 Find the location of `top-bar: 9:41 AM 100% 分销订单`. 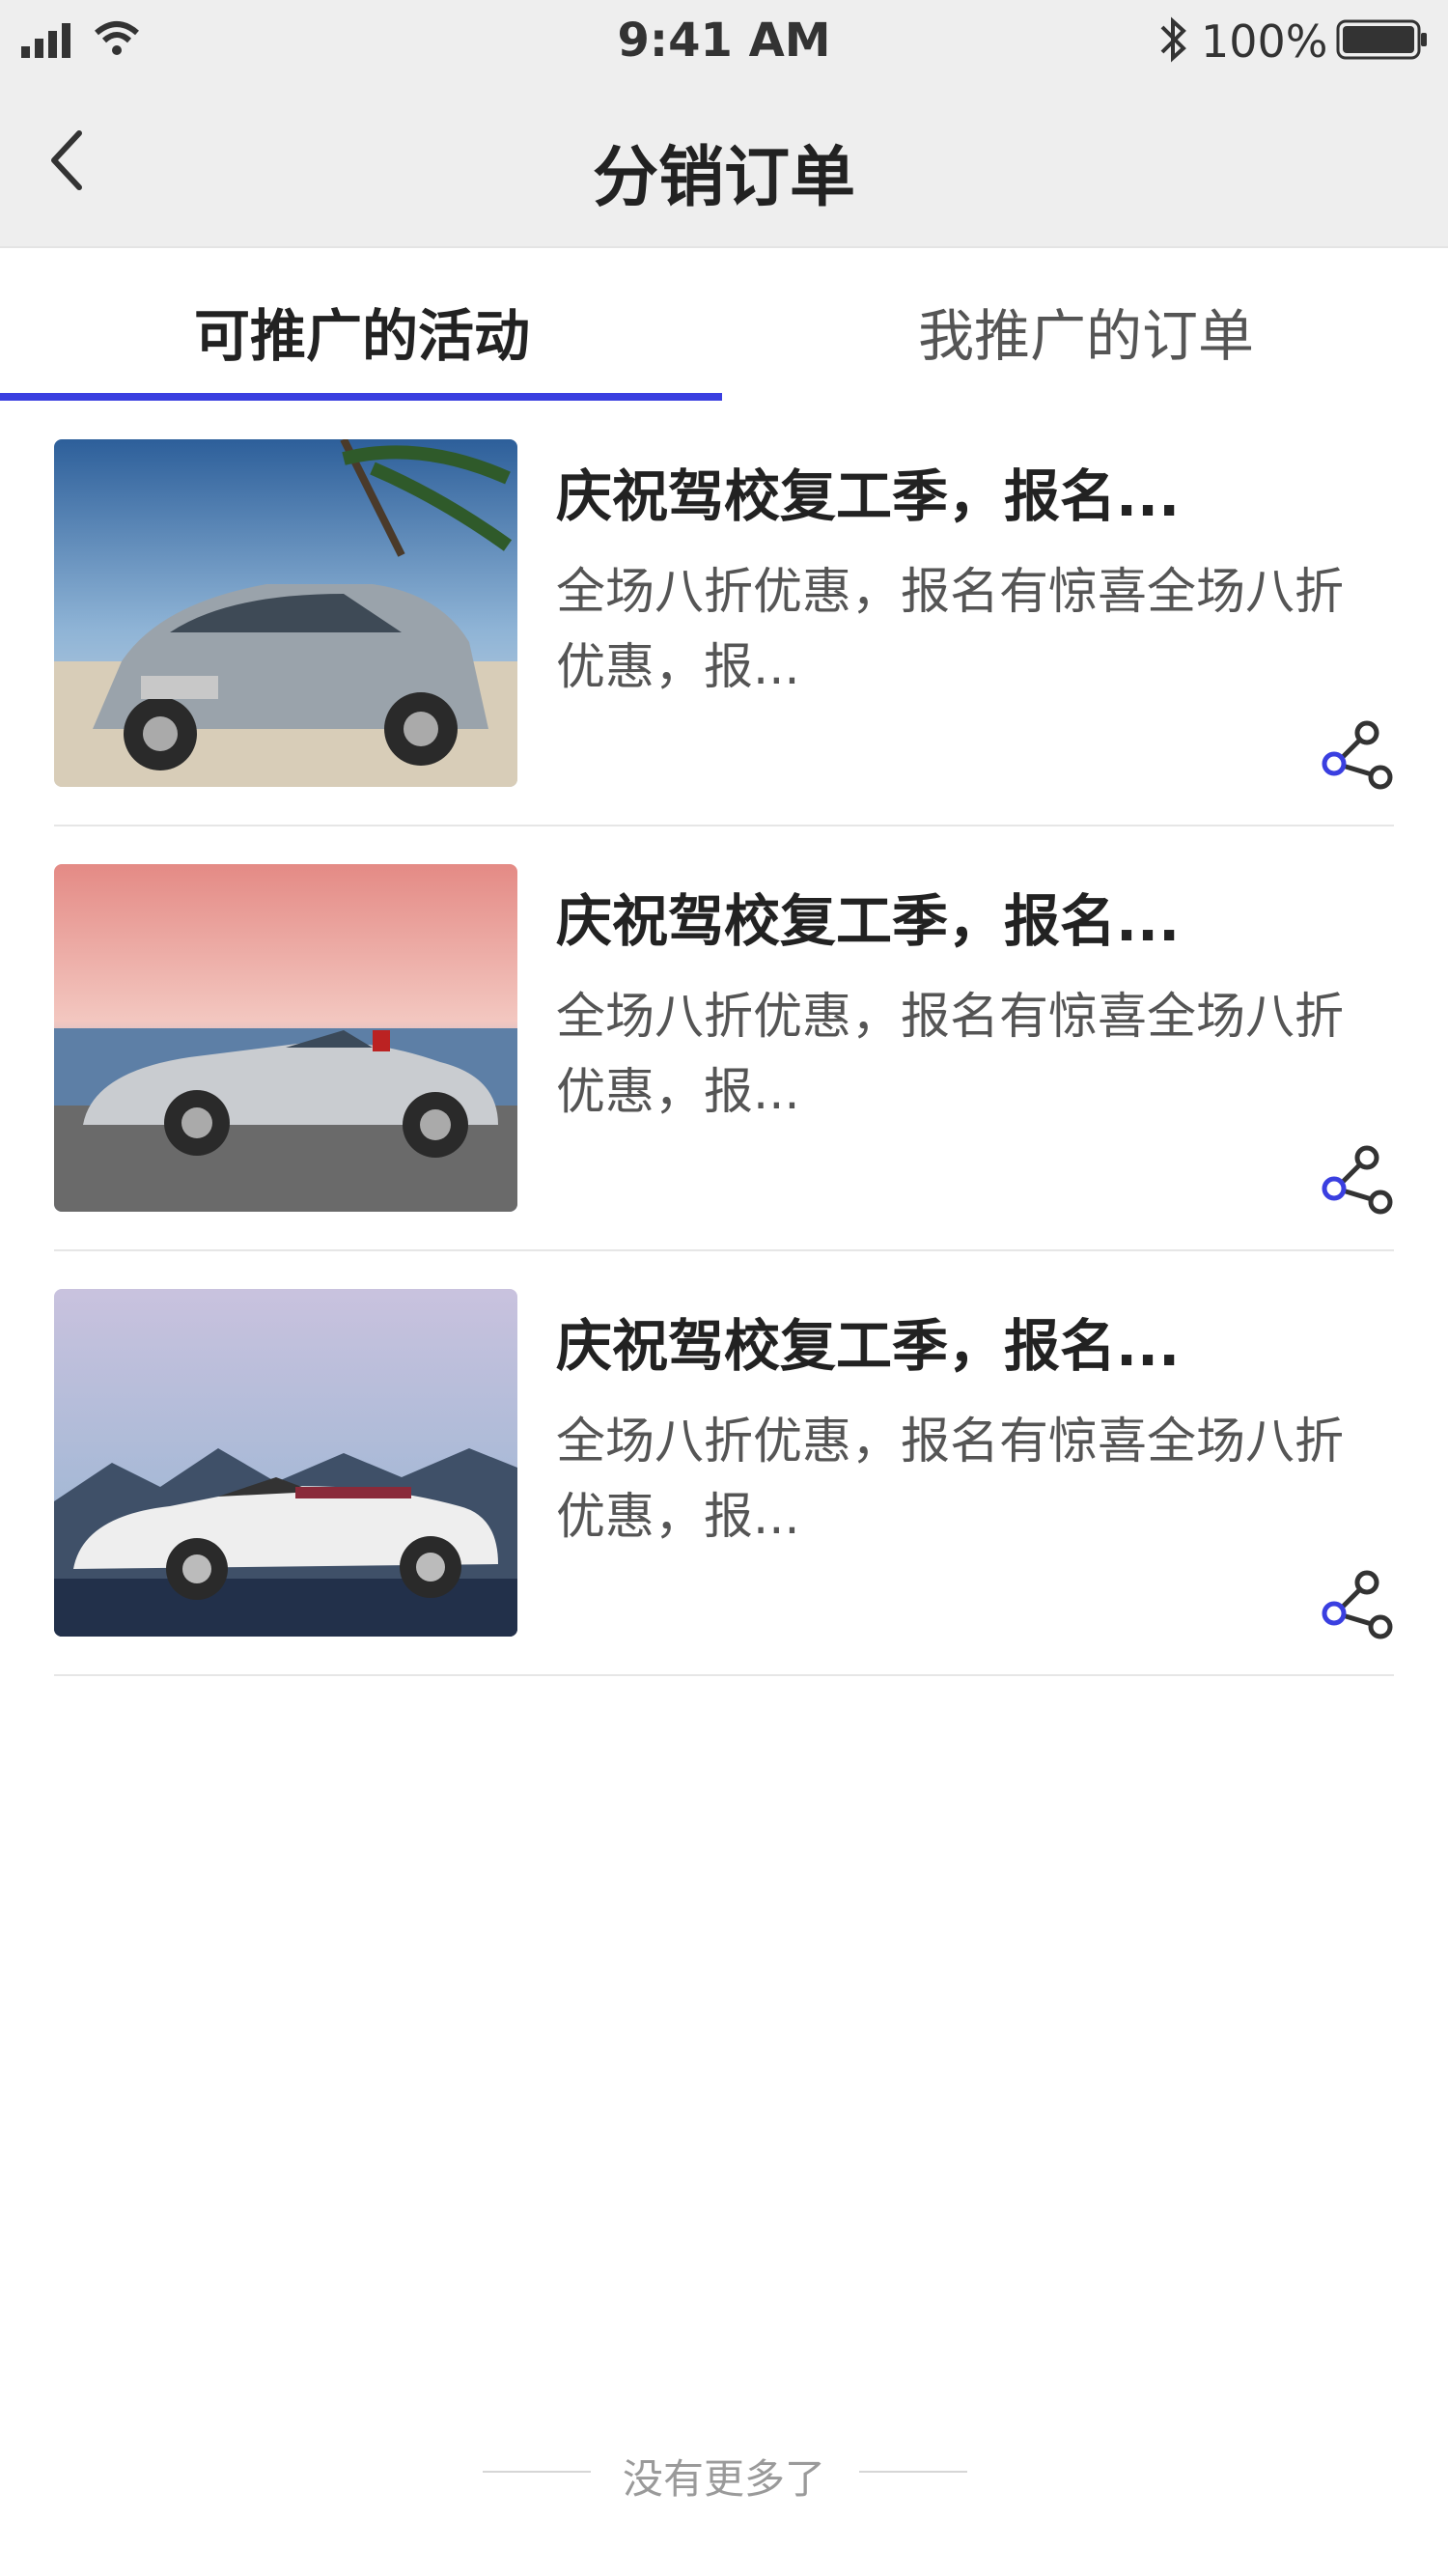

top-bar: 9:41 AM 100% 分销订单 is located at coordinates (724, 124).